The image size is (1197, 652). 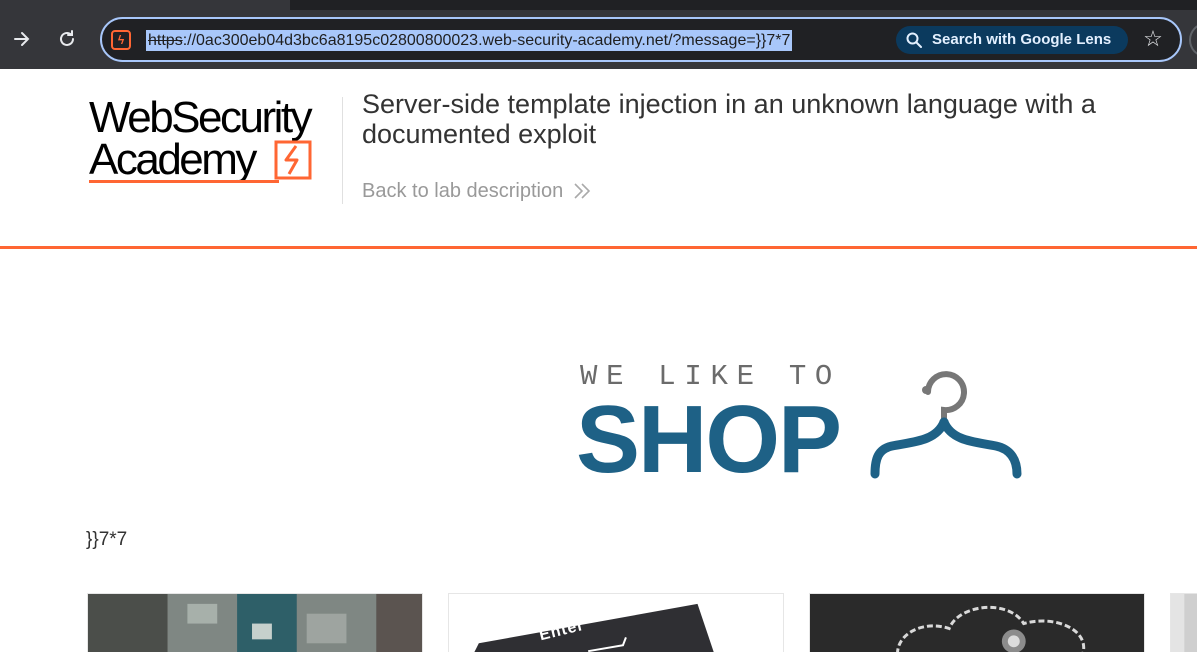 I want to click on academy-logo: WebSecurity Academy, so click(x=214, y=141).